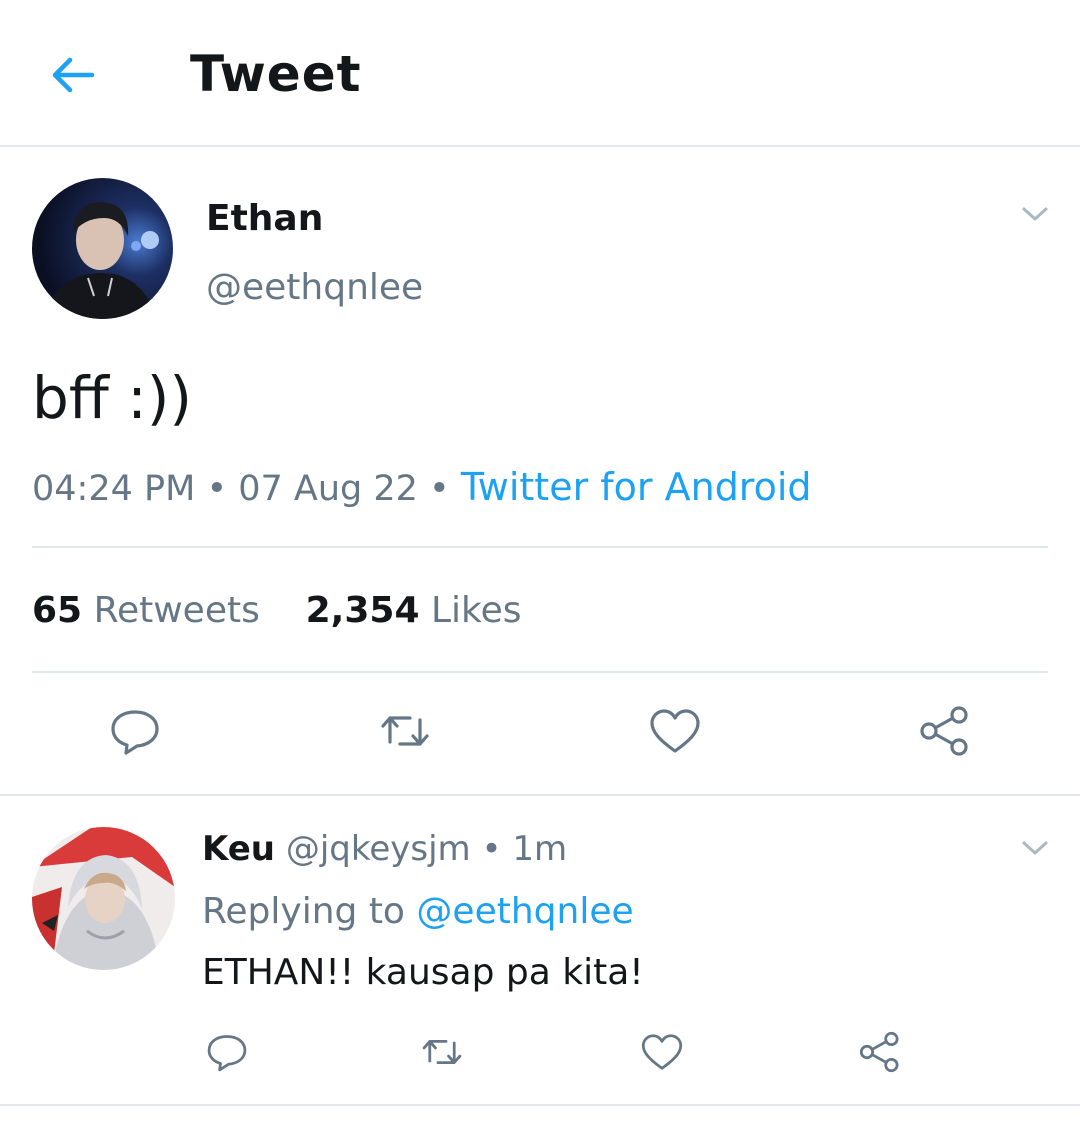  What do you see at coordinates (303, 911) in the screenshot?
I see `replying-to-label: Replying to` at bounding box center [303, 911].